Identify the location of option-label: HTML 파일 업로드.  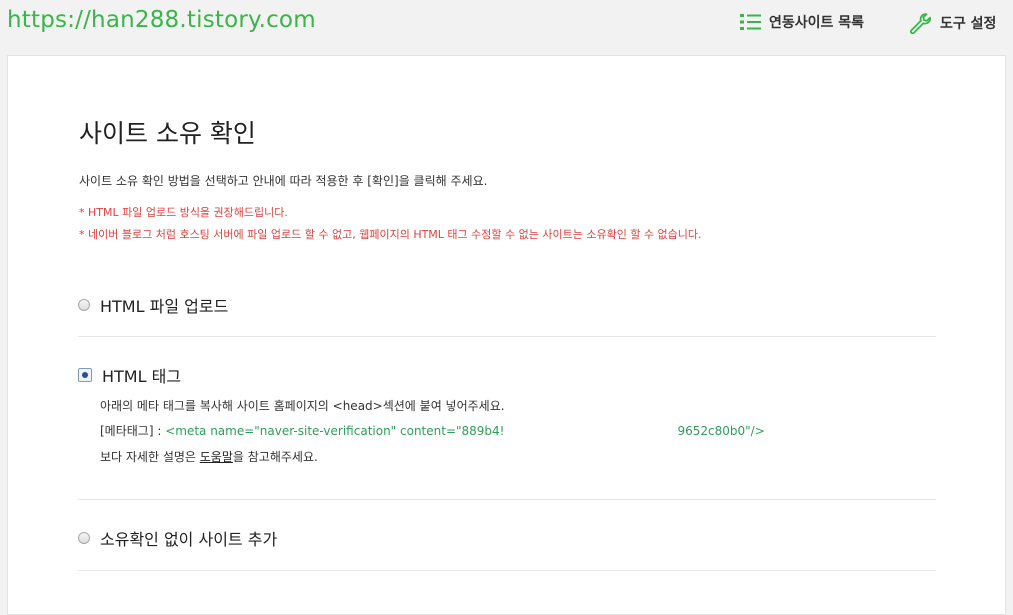
(164, 306).